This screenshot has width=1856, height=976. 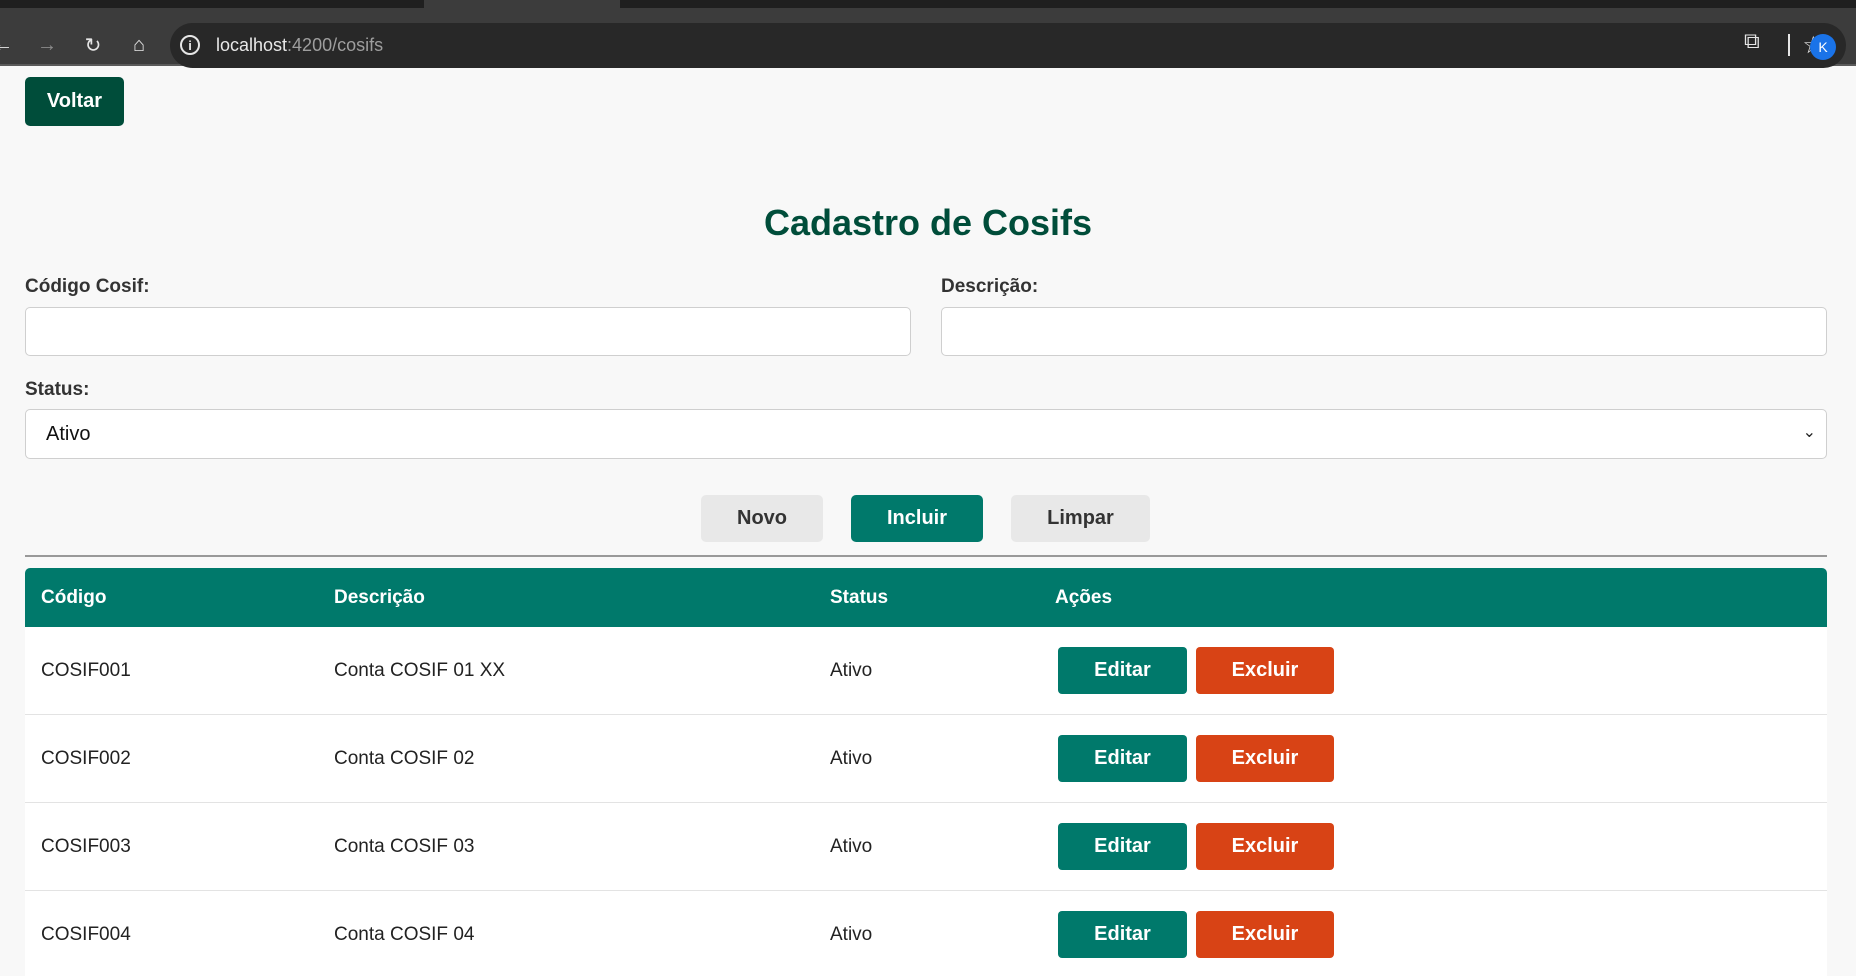 What do you see at coordinates (1084, 597) in the screenshot?
I see `header-acoes: Ações` at bounding box center [1084, 597].